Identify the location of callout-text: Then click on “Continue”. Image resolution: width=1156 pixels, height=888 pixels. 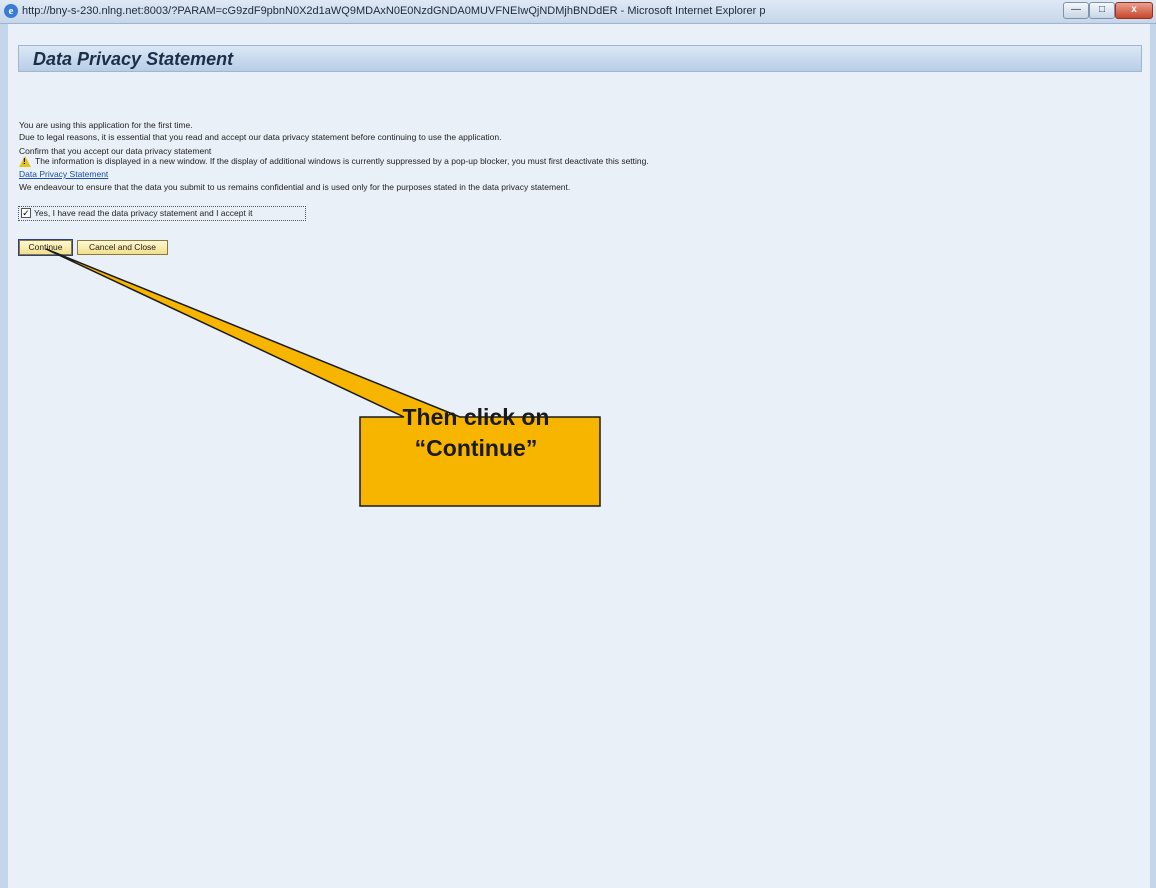
(476, 433).